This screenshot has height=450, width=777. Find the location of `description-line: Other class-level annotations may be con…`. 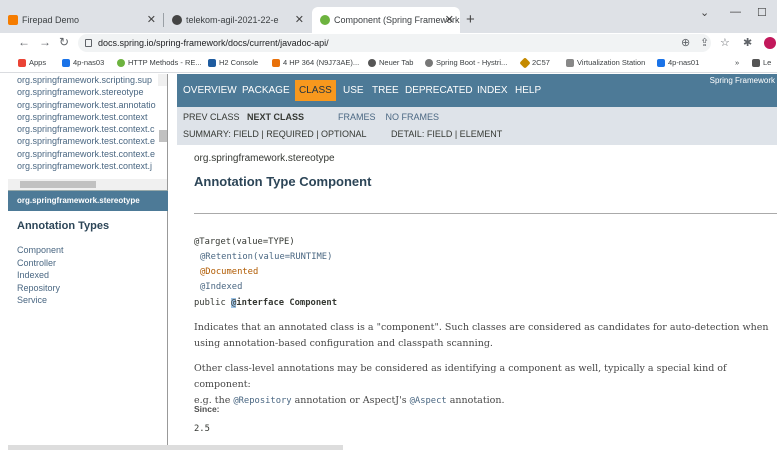

description-line: Other class-level annotations may be con… is located at coordinates (460, 376).